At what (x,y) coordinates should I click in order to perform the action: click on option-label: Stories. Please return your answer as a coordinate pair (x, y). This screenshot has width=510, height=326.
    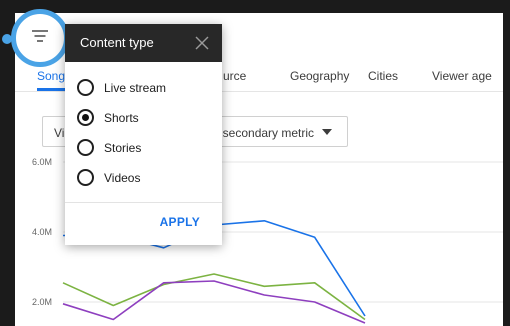
    Looking at the image, I should click on (123, 148).